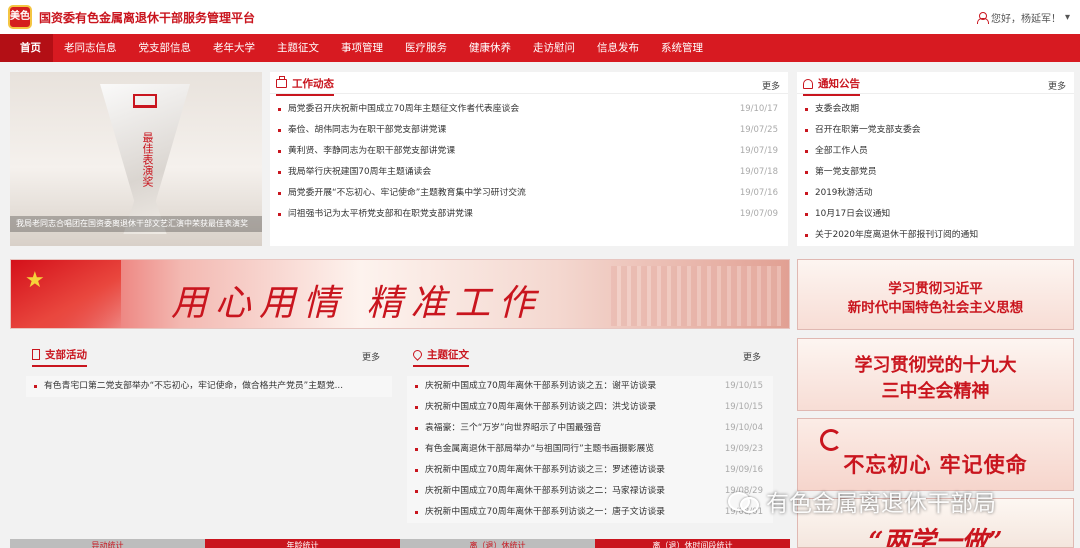  Describe the element at coordinates (305, 86) in the screenshot. I see `work-news-title: 工作动态` at that location.